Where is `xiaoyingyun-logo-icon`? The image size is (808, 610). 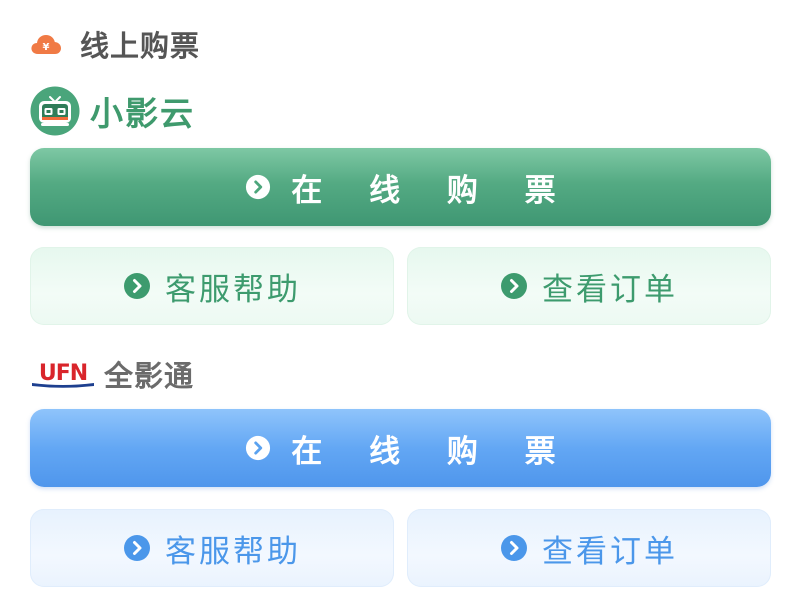 xiaoyingyun-logo-icon is located at coordinates (55, 111).